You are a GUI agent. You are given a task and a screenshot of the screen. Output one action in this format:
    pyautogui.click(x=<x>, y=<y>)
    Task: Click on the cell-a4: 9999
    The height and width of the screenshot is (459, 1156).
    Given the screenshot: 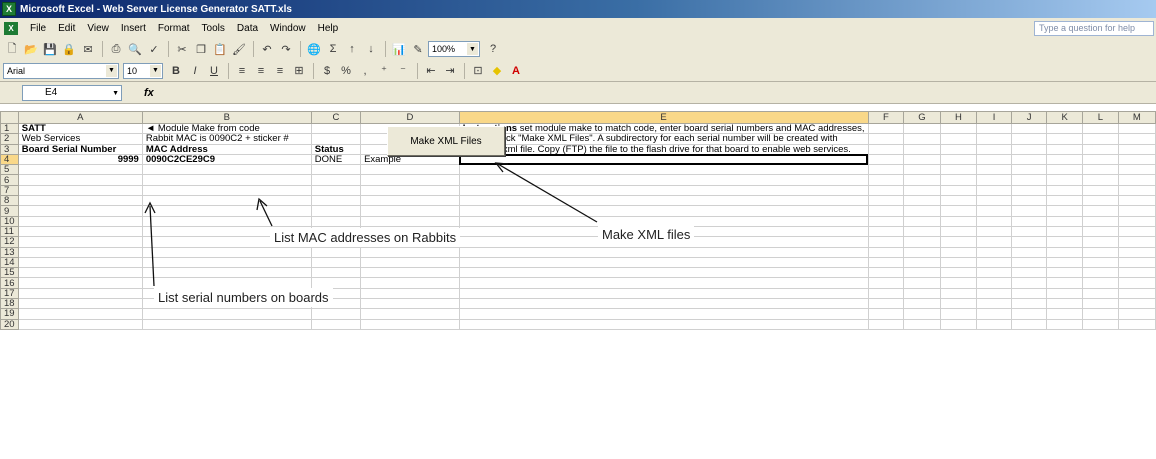 What is the action you would take?
    pyautogui.click(x=80, y=160)
    